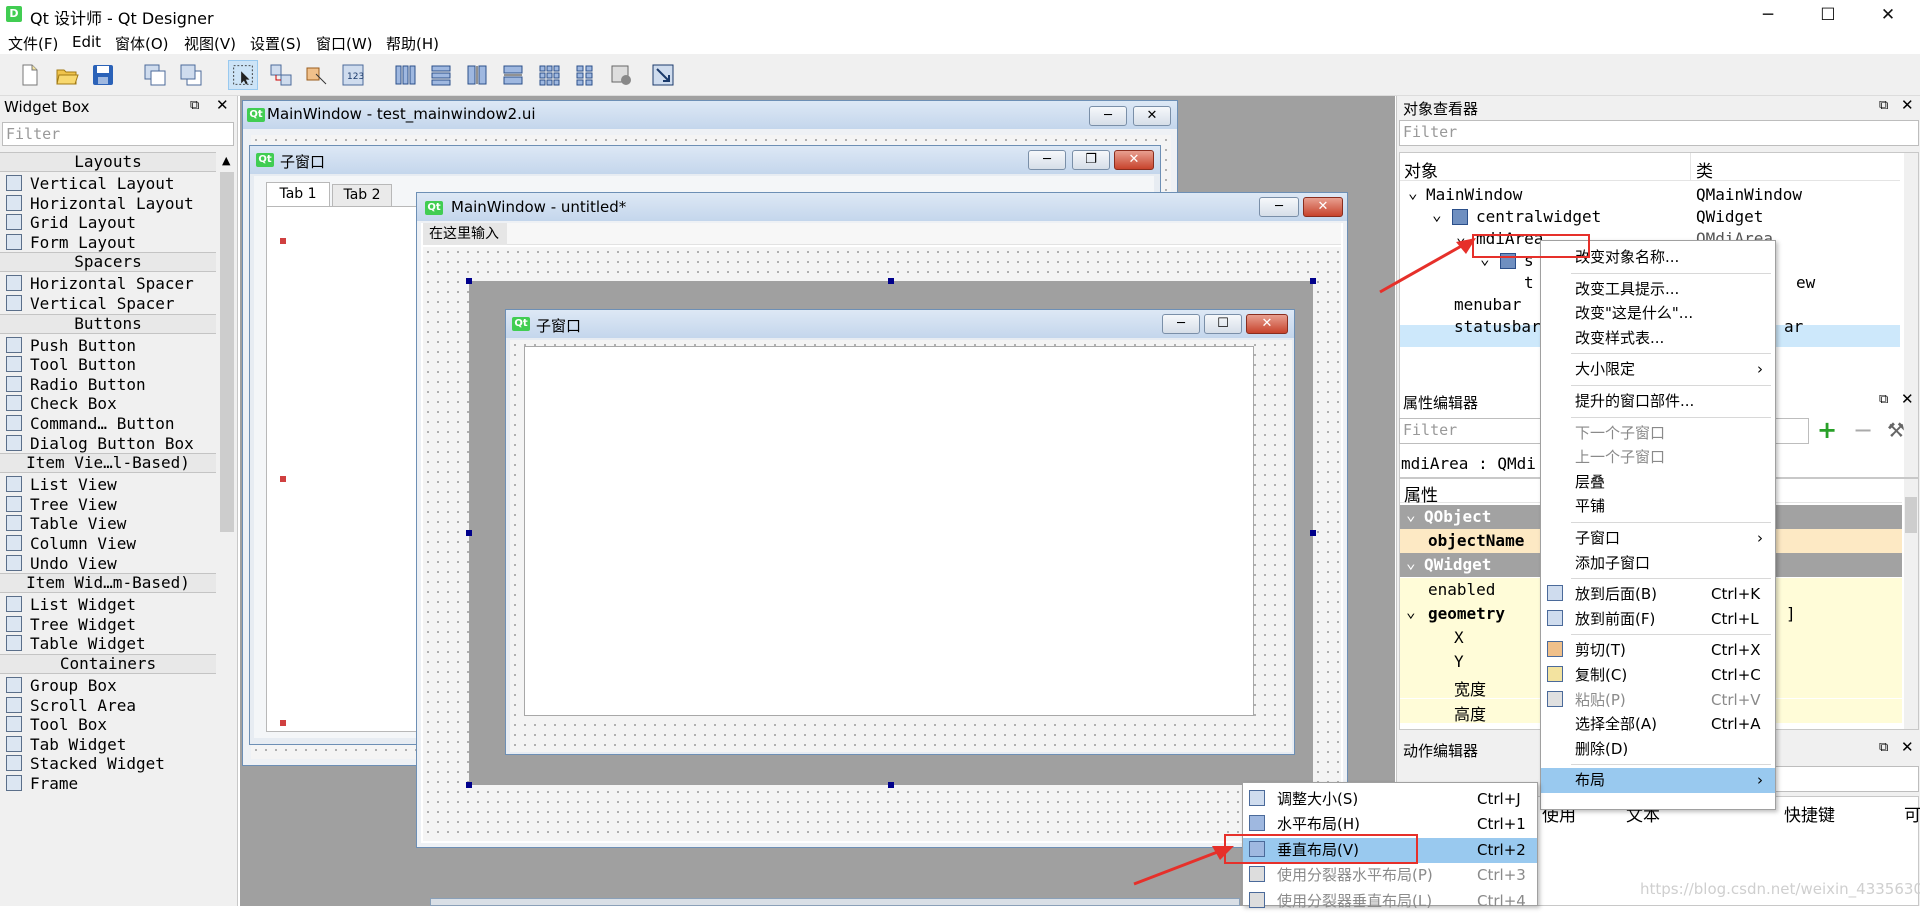 The image size is (1920, 914). Describe the element at coordinates (61, 485) in the screenshot. I see `widget-item: List View` at that location.